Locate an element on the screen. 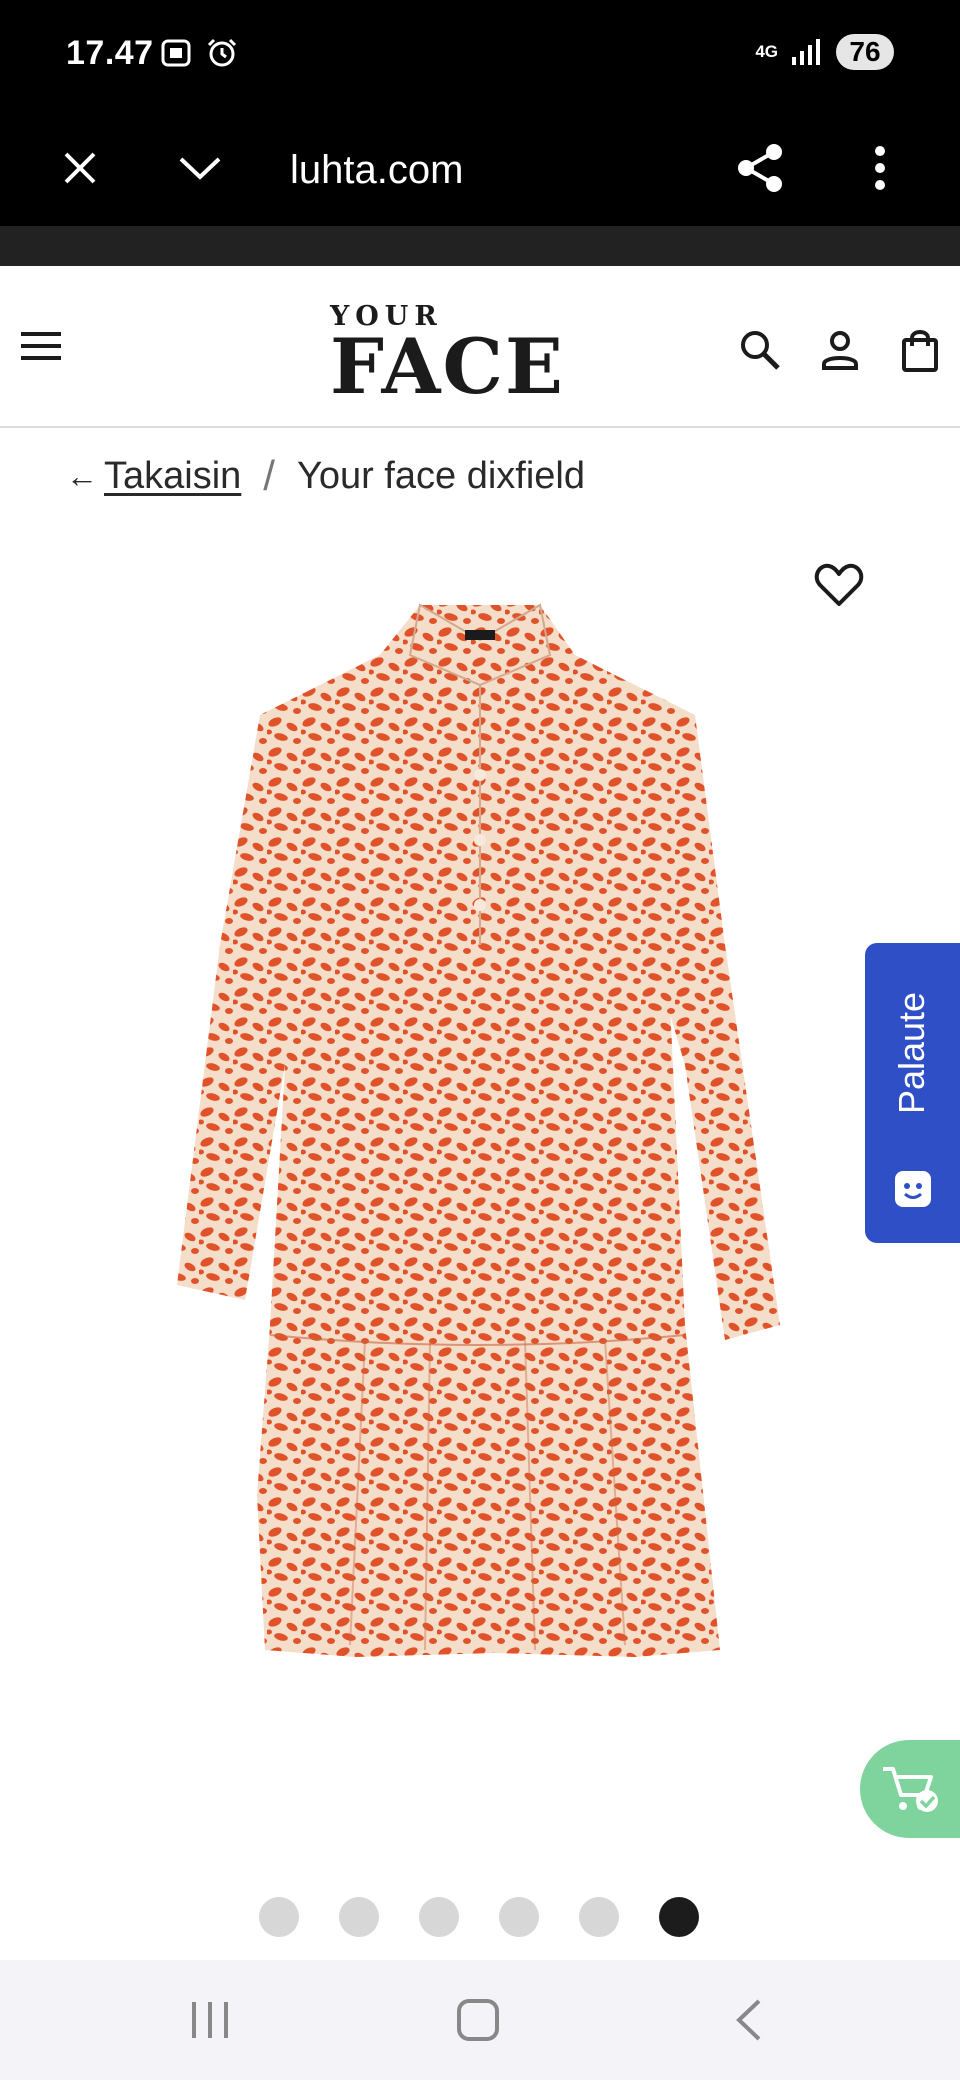  skirt is located at coordinates (488, 1491).